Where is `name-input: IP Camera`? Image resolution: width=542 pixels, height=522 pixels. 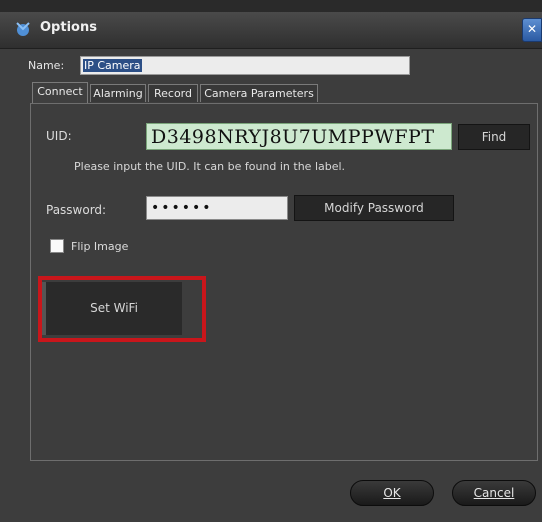 name-input: IP Camera is located at coordinates (245, 65).